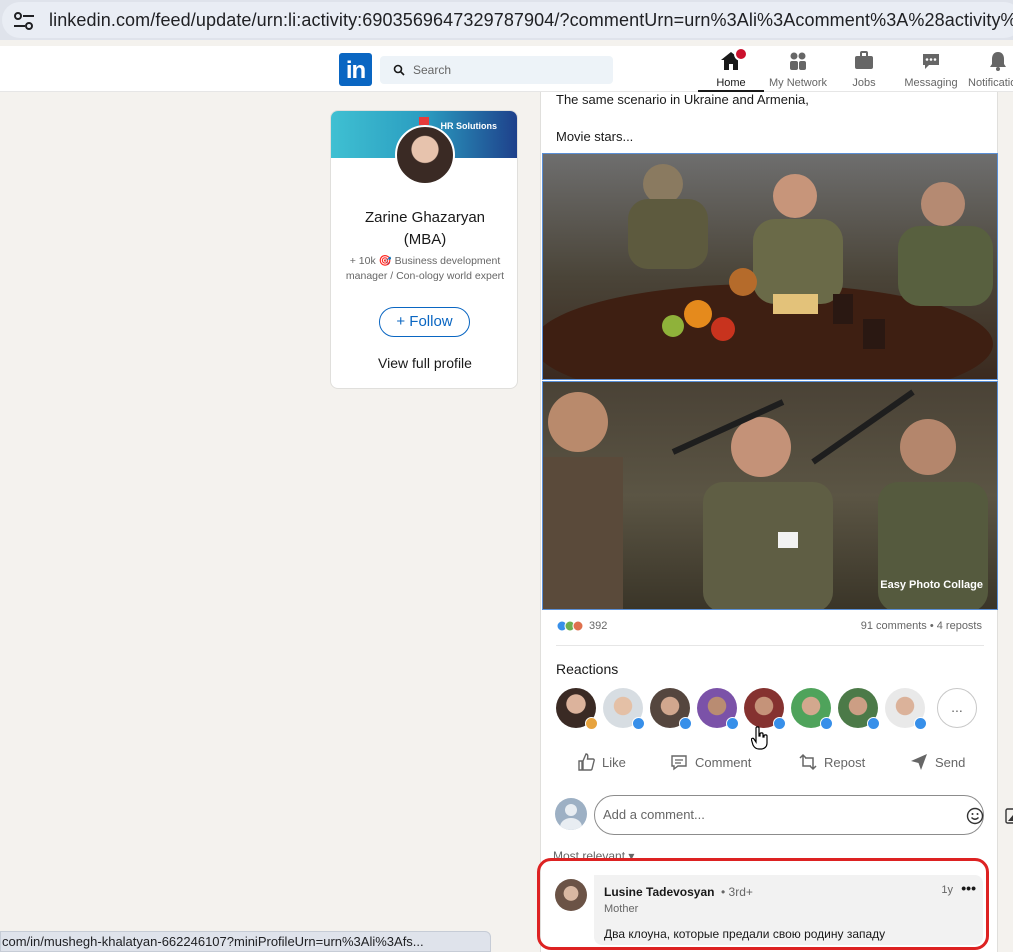 The image size is (1013, 952). What do you see at coordinates (432, 70) in the screenshot?
I see `search-placeholder: Search` at bounding box center [432, 70].